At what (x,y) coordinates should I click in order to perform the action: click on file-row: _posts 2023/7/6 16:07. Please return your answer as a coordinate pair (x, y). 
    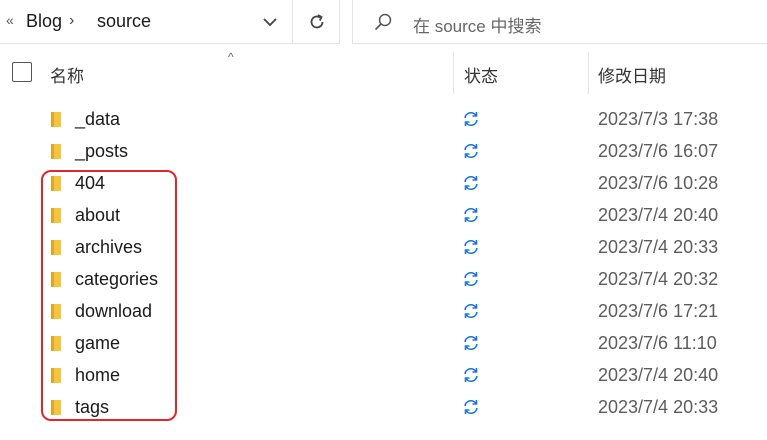
    Looking at the image, I should click on (383, 151).